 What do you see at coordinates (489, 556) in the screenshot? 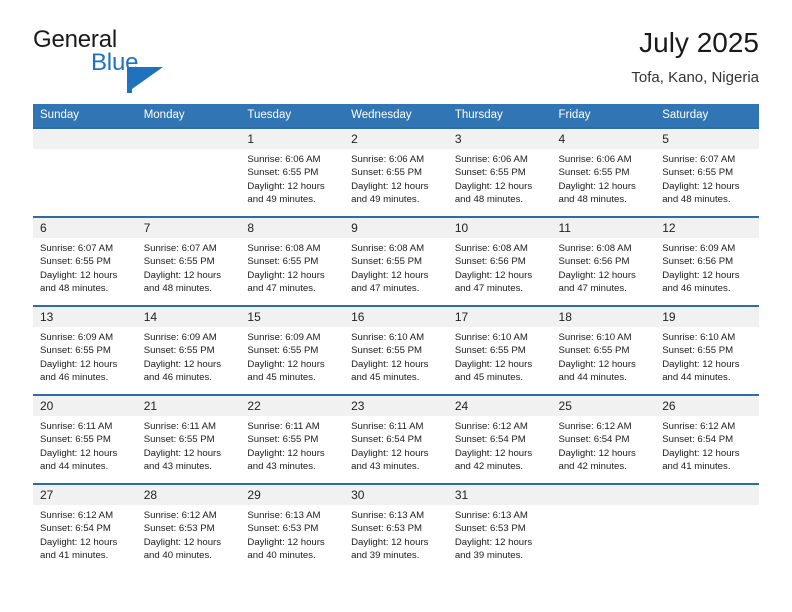
I see `daylight-text: and 39 minutes.` at bounding box center [489, 556].